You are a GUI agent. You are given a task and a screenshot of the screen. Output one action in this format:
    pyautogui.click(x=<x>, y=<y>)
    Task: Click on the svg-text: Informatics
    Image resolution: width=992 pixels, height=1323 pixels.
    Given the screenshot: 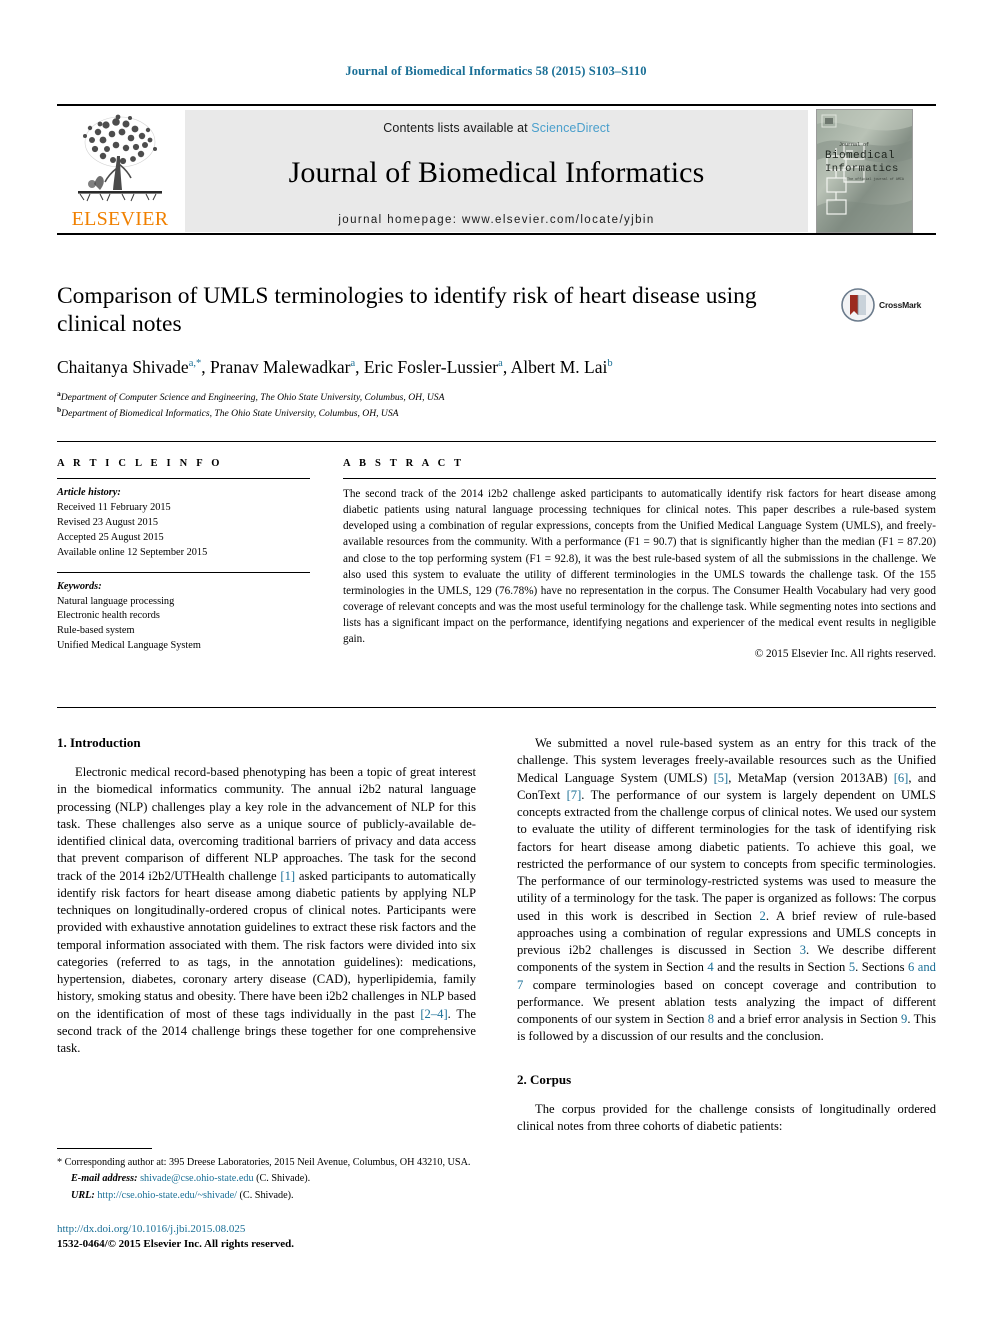 What is the action you would take?
    pyautogui.click(x=862, y=169)
    